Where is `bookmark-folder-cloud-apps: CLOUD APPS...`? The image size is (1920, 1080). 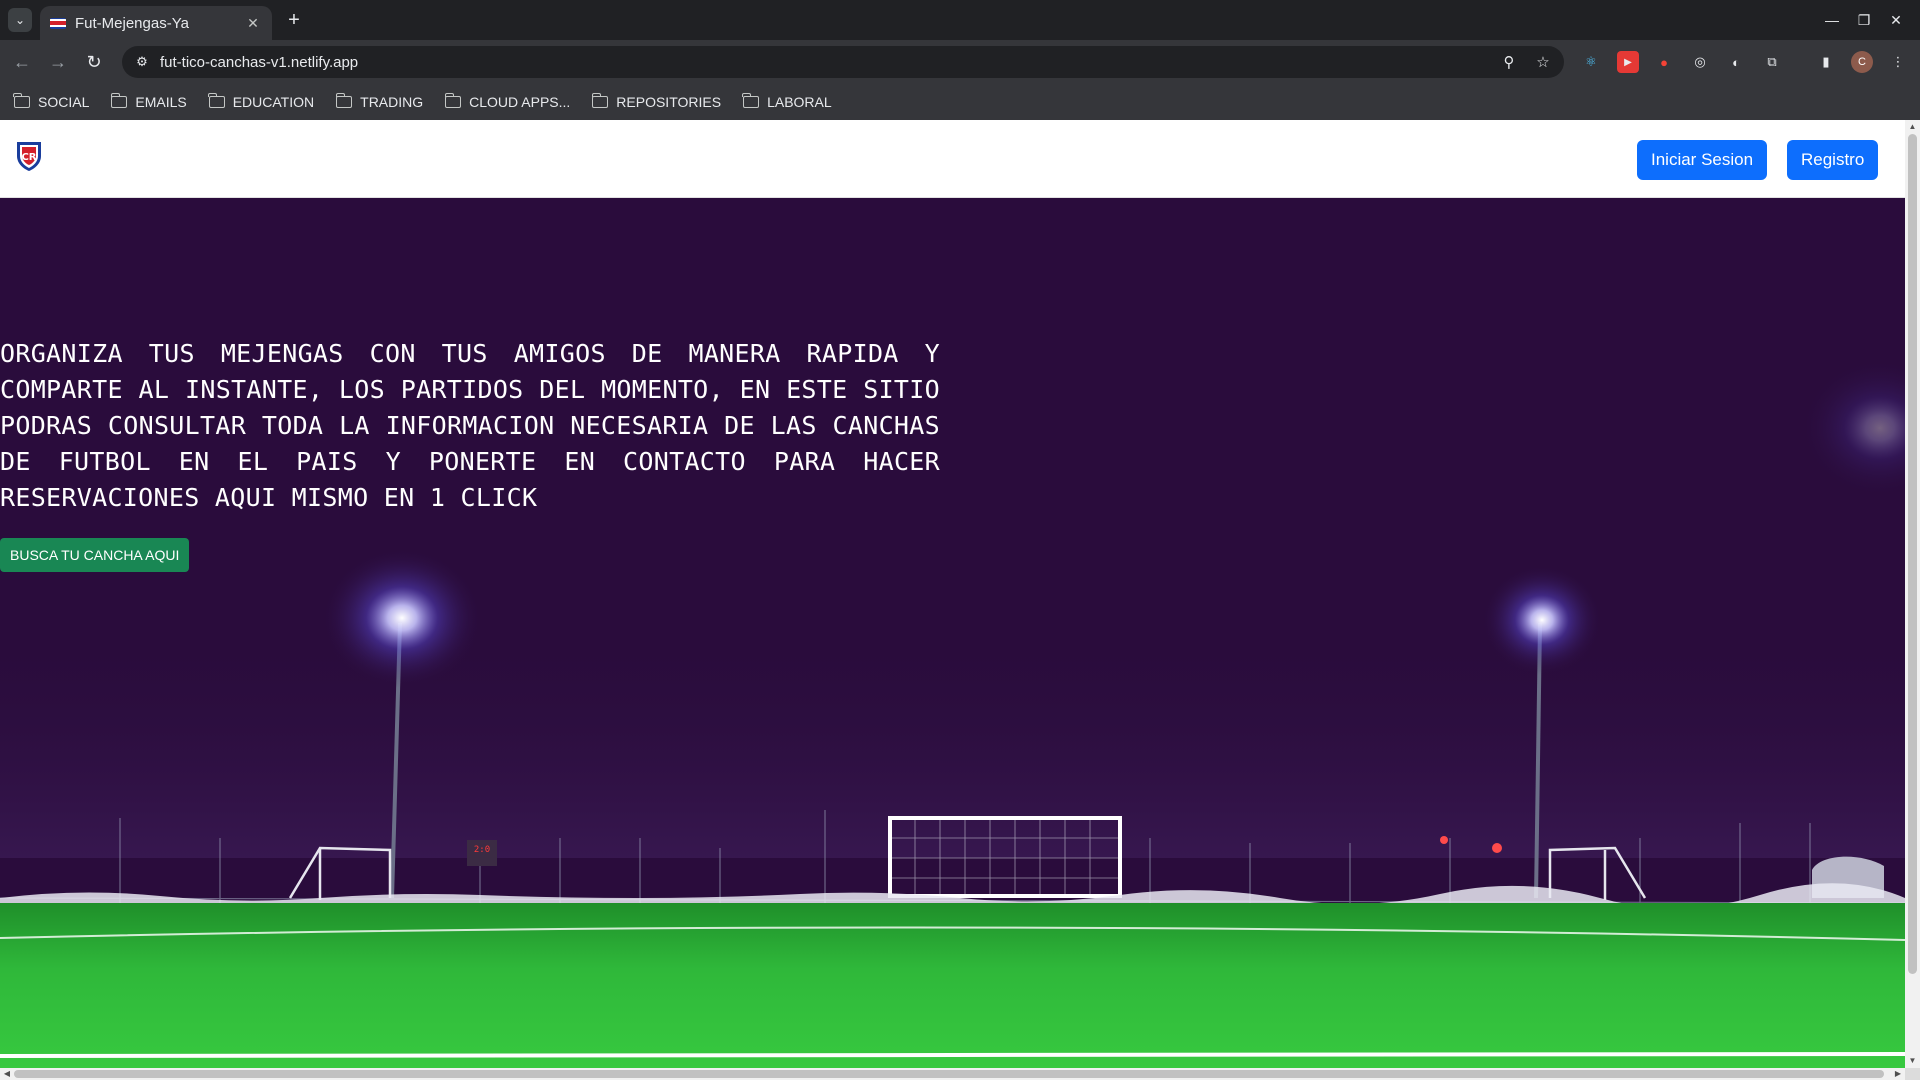
bookmark-folder-cloud-apps: CLOUD APPS... is located at coordinates (507, 101).